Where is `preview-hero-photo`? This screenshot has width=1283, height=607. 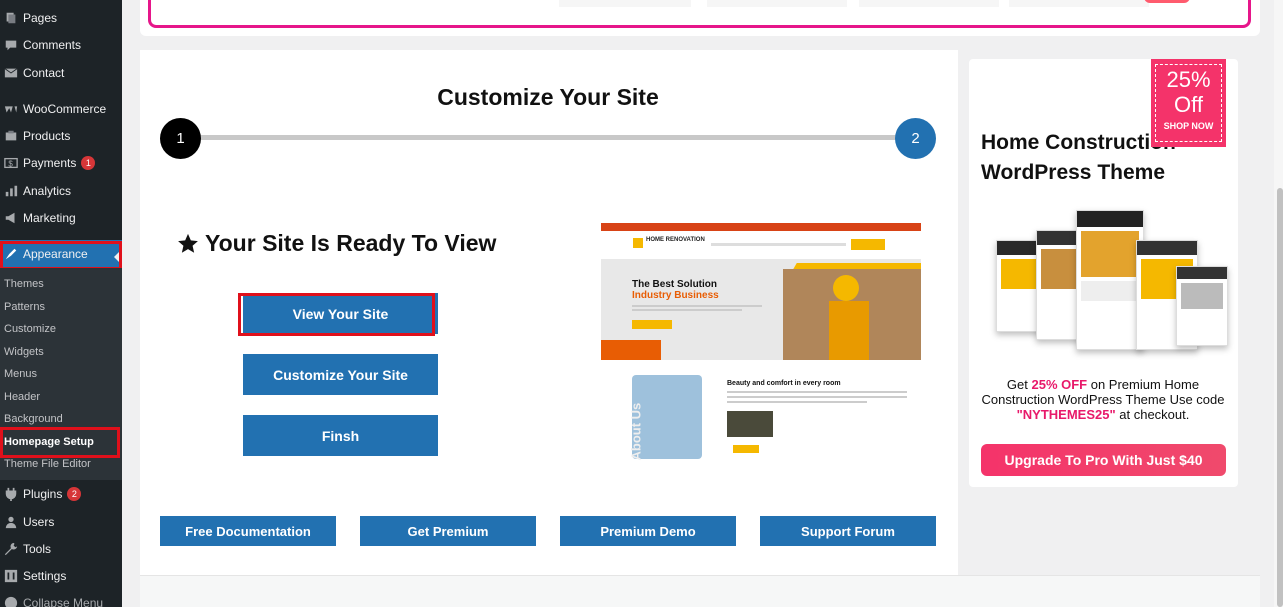 preview-hero-photo is located at coordinates (852, 315).